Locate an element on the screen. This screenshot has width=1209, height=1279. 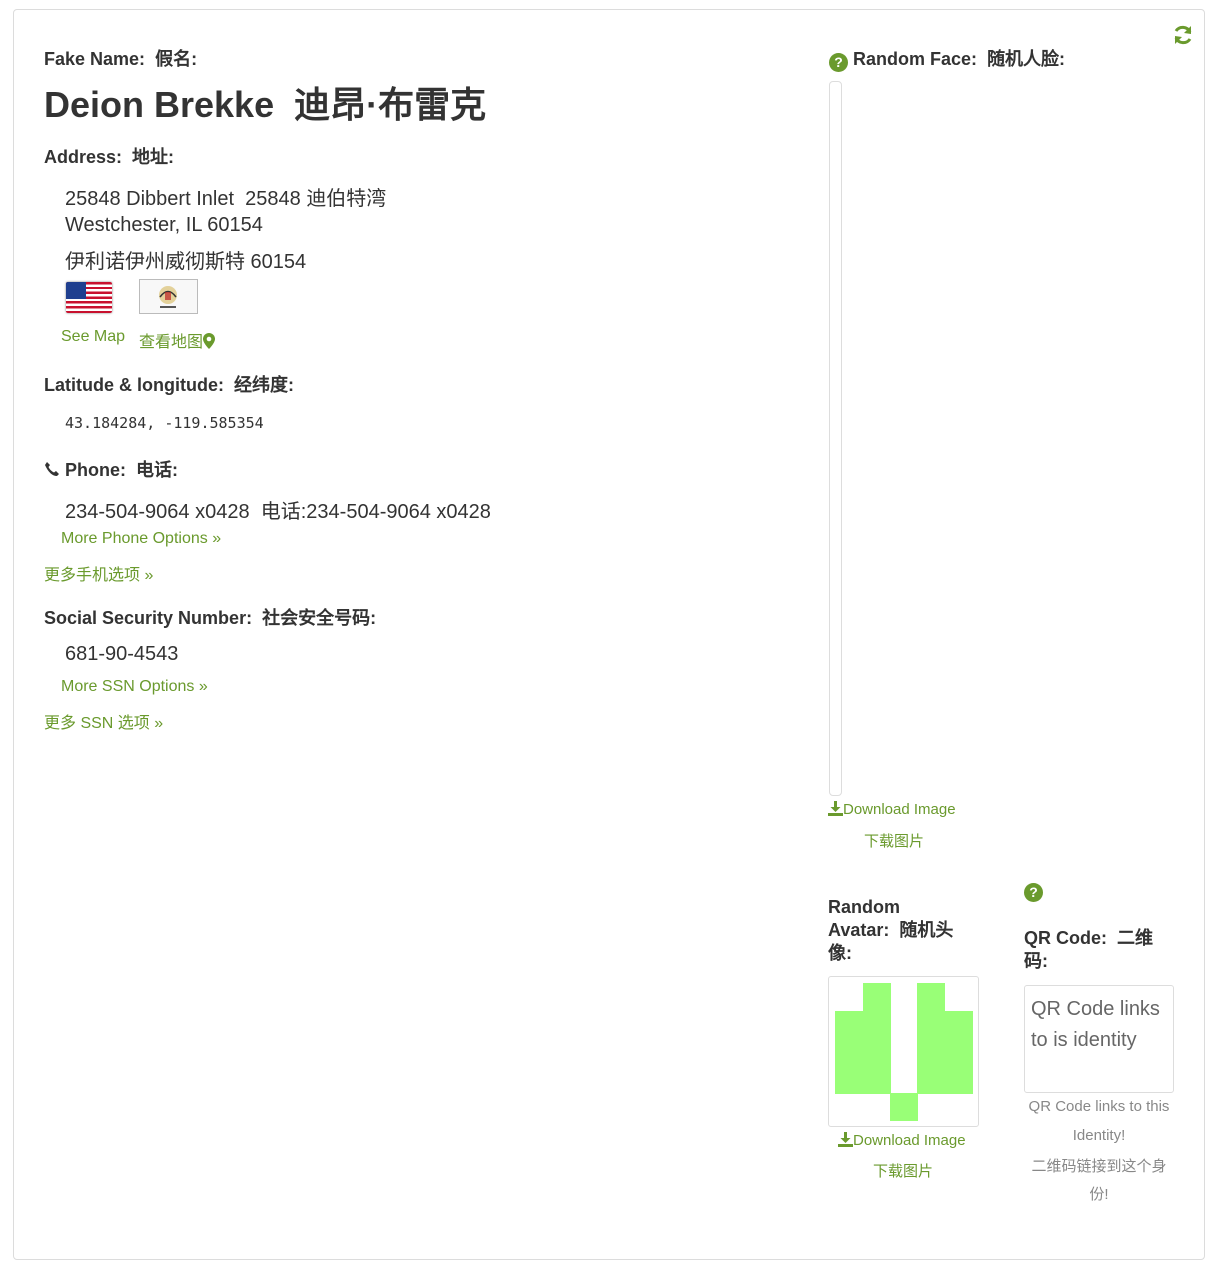
address-line-2: Westchester, IL 60154 is located at coordinates (164, 225).